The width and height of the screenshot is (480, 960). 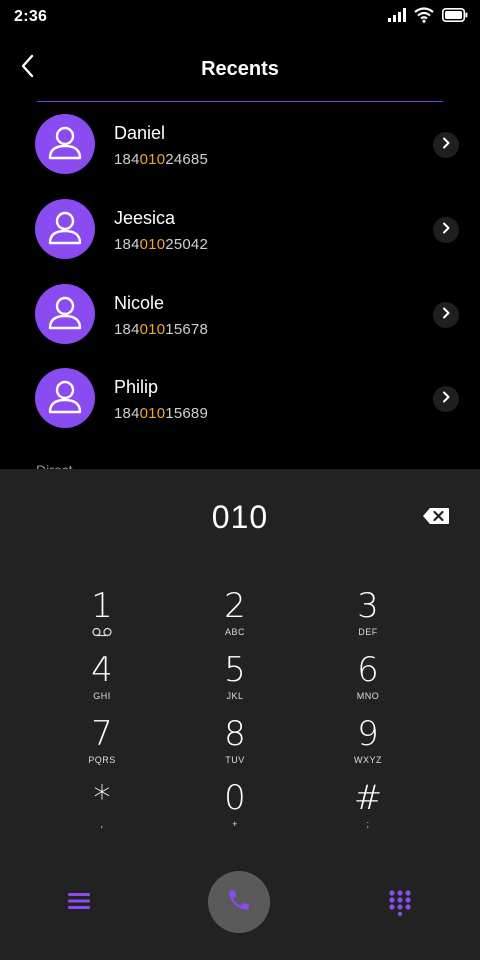 I want to click on header: Recents, so click(x=240, y=69).